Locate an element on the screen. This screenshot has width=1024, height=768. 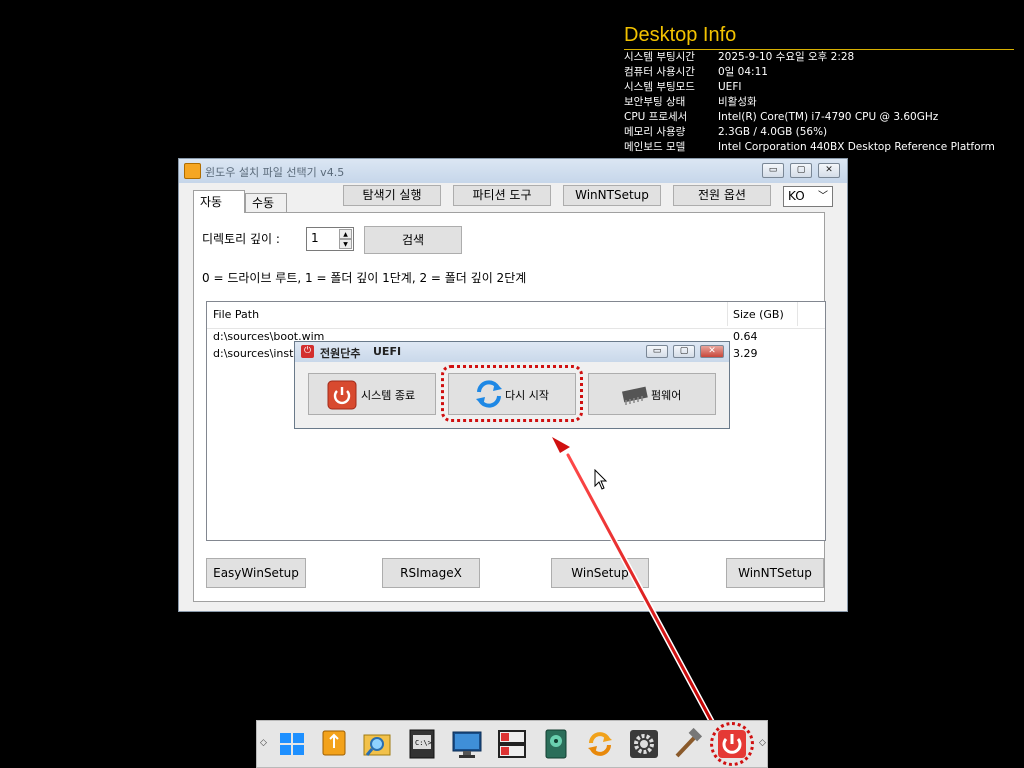
tools-icon is located at coordinates (688, 744).